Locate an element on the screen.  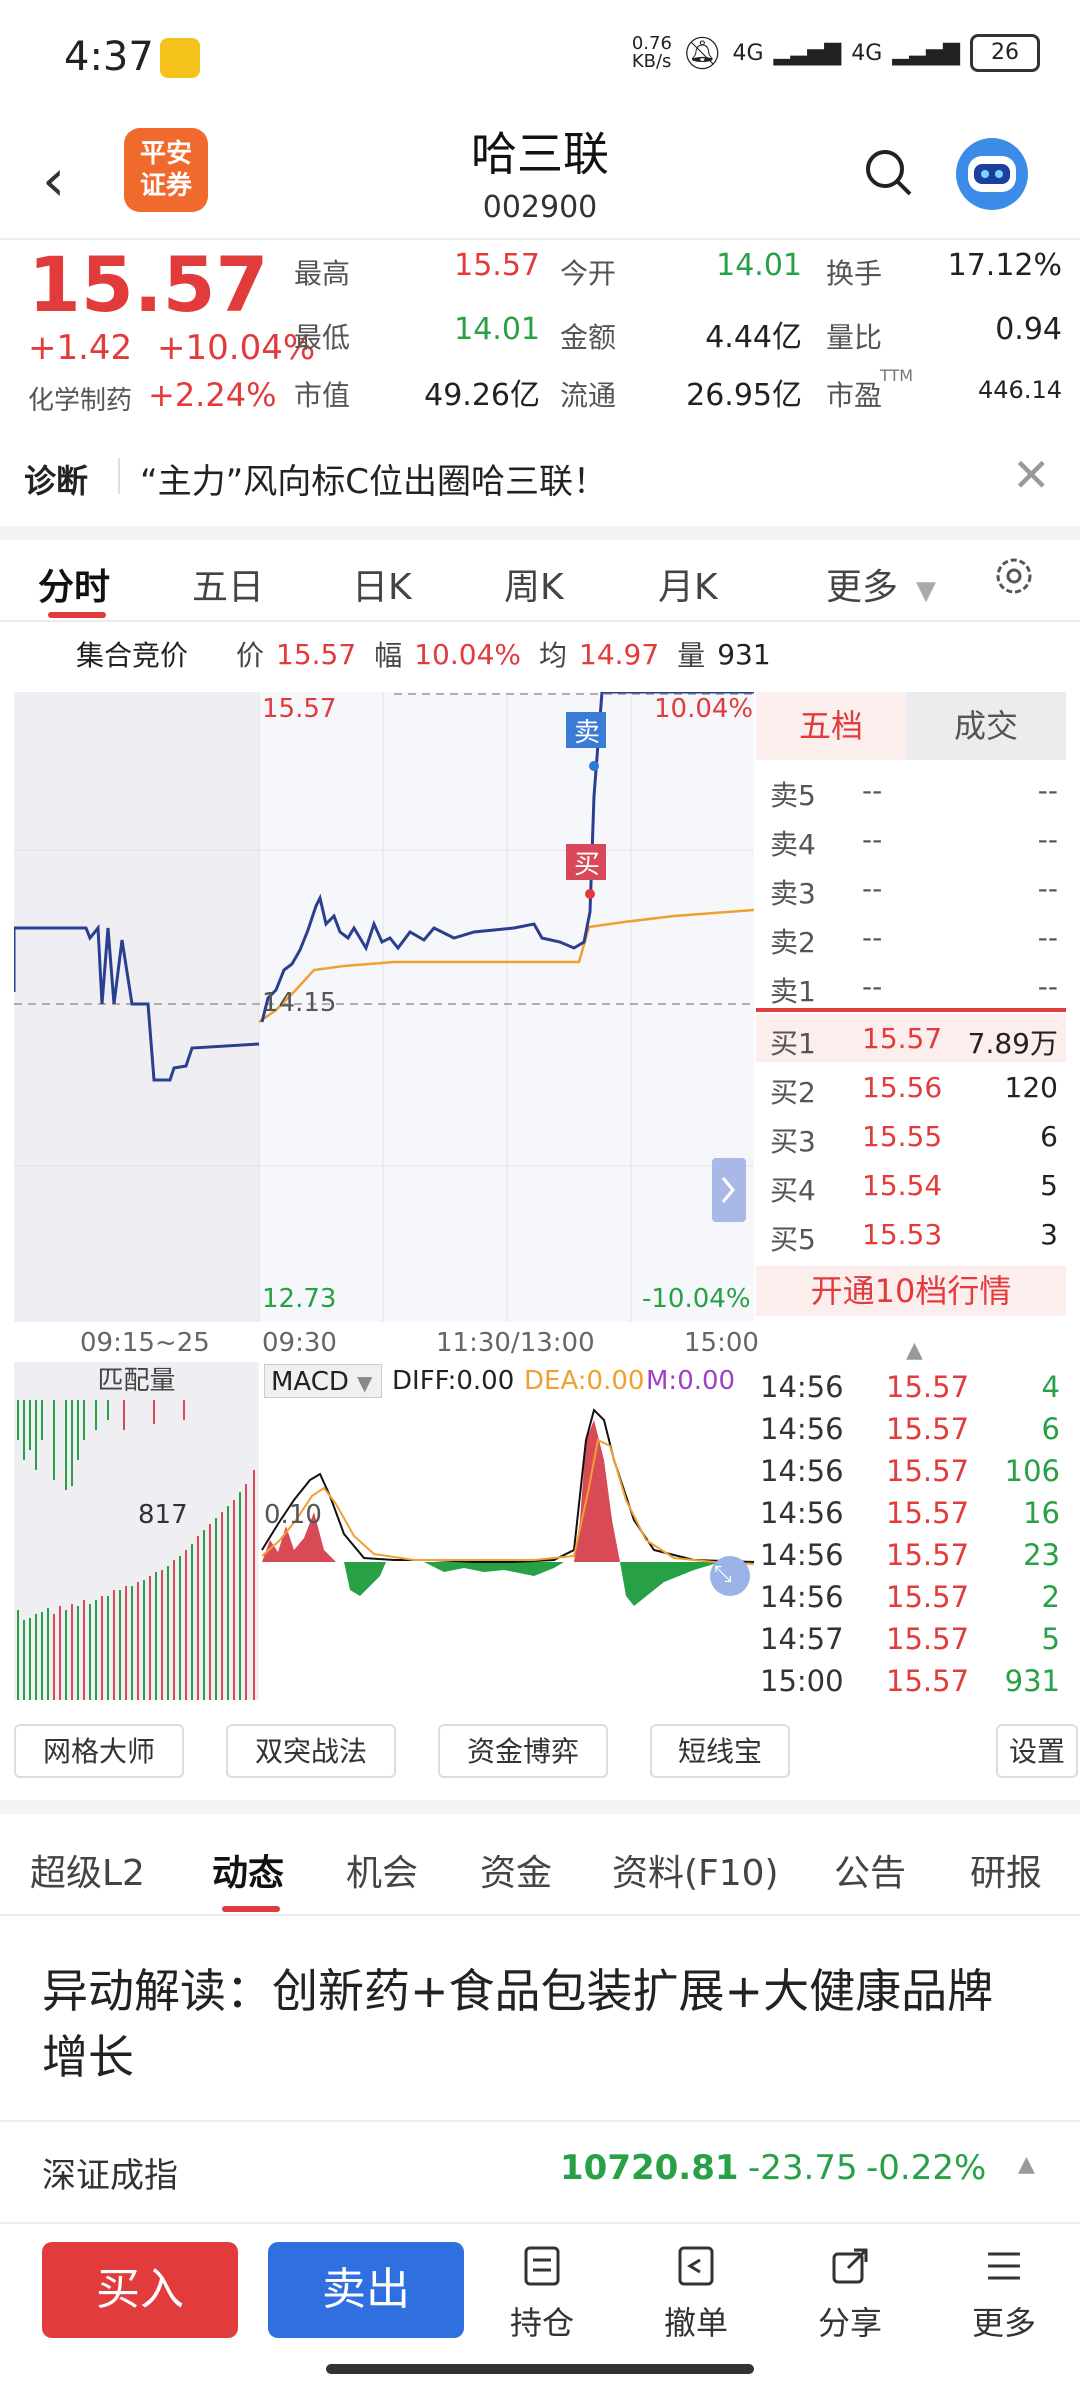
ask-row: 卖4 -- -- is located at coordinates (911, 839).